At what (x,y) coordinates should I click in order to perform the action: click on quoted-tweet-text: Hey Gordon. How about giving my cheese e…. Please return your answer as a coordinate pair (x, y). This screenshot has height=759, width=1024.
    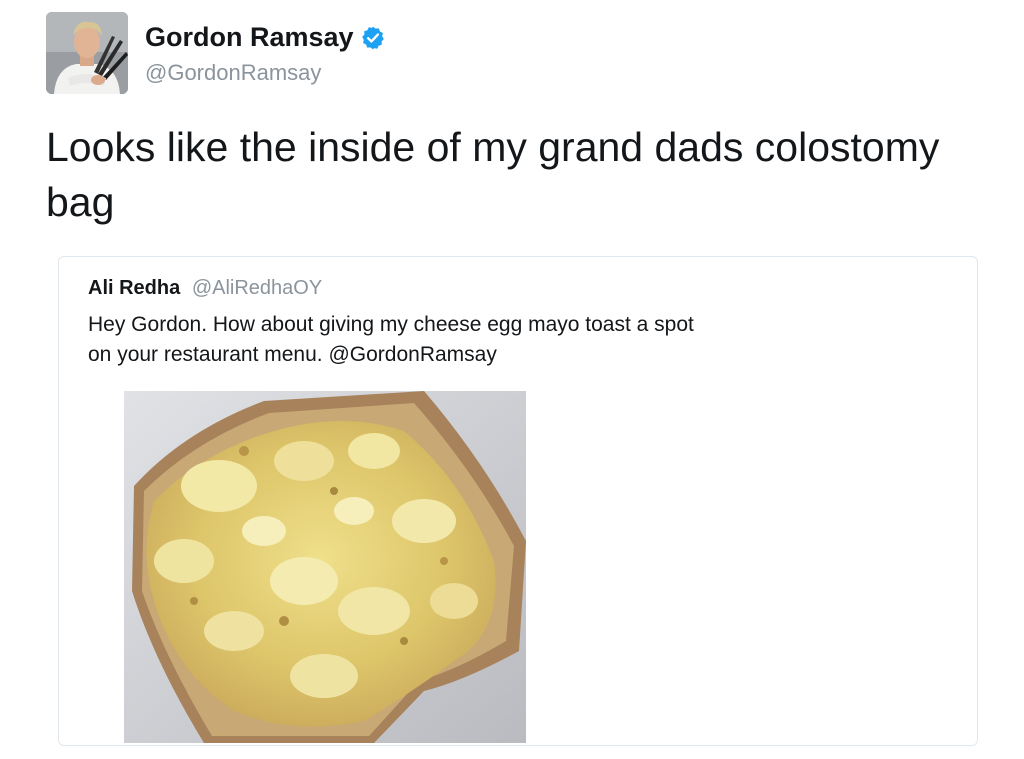
    Looking at the image, I should click on (448, 340).